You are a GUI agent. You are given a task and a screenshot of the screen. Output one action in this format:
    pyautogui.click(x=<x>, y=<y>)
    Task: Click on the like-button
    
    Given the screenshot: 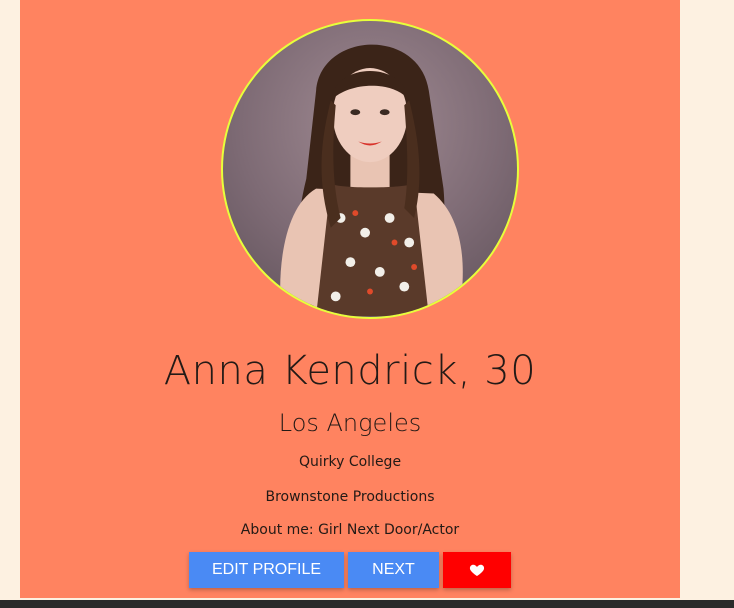 What is the action you would take?
    pyautogui.click(x=477, y=570)
    